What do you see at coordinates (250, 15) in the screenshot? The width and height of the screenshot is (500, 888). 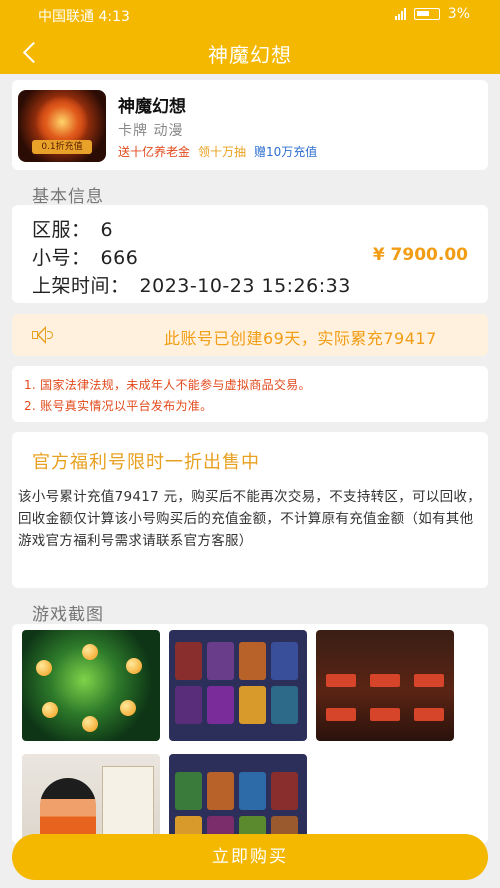 I see `status-bar: 中国联通 4:13 3%` at bounding box center [250, 15].